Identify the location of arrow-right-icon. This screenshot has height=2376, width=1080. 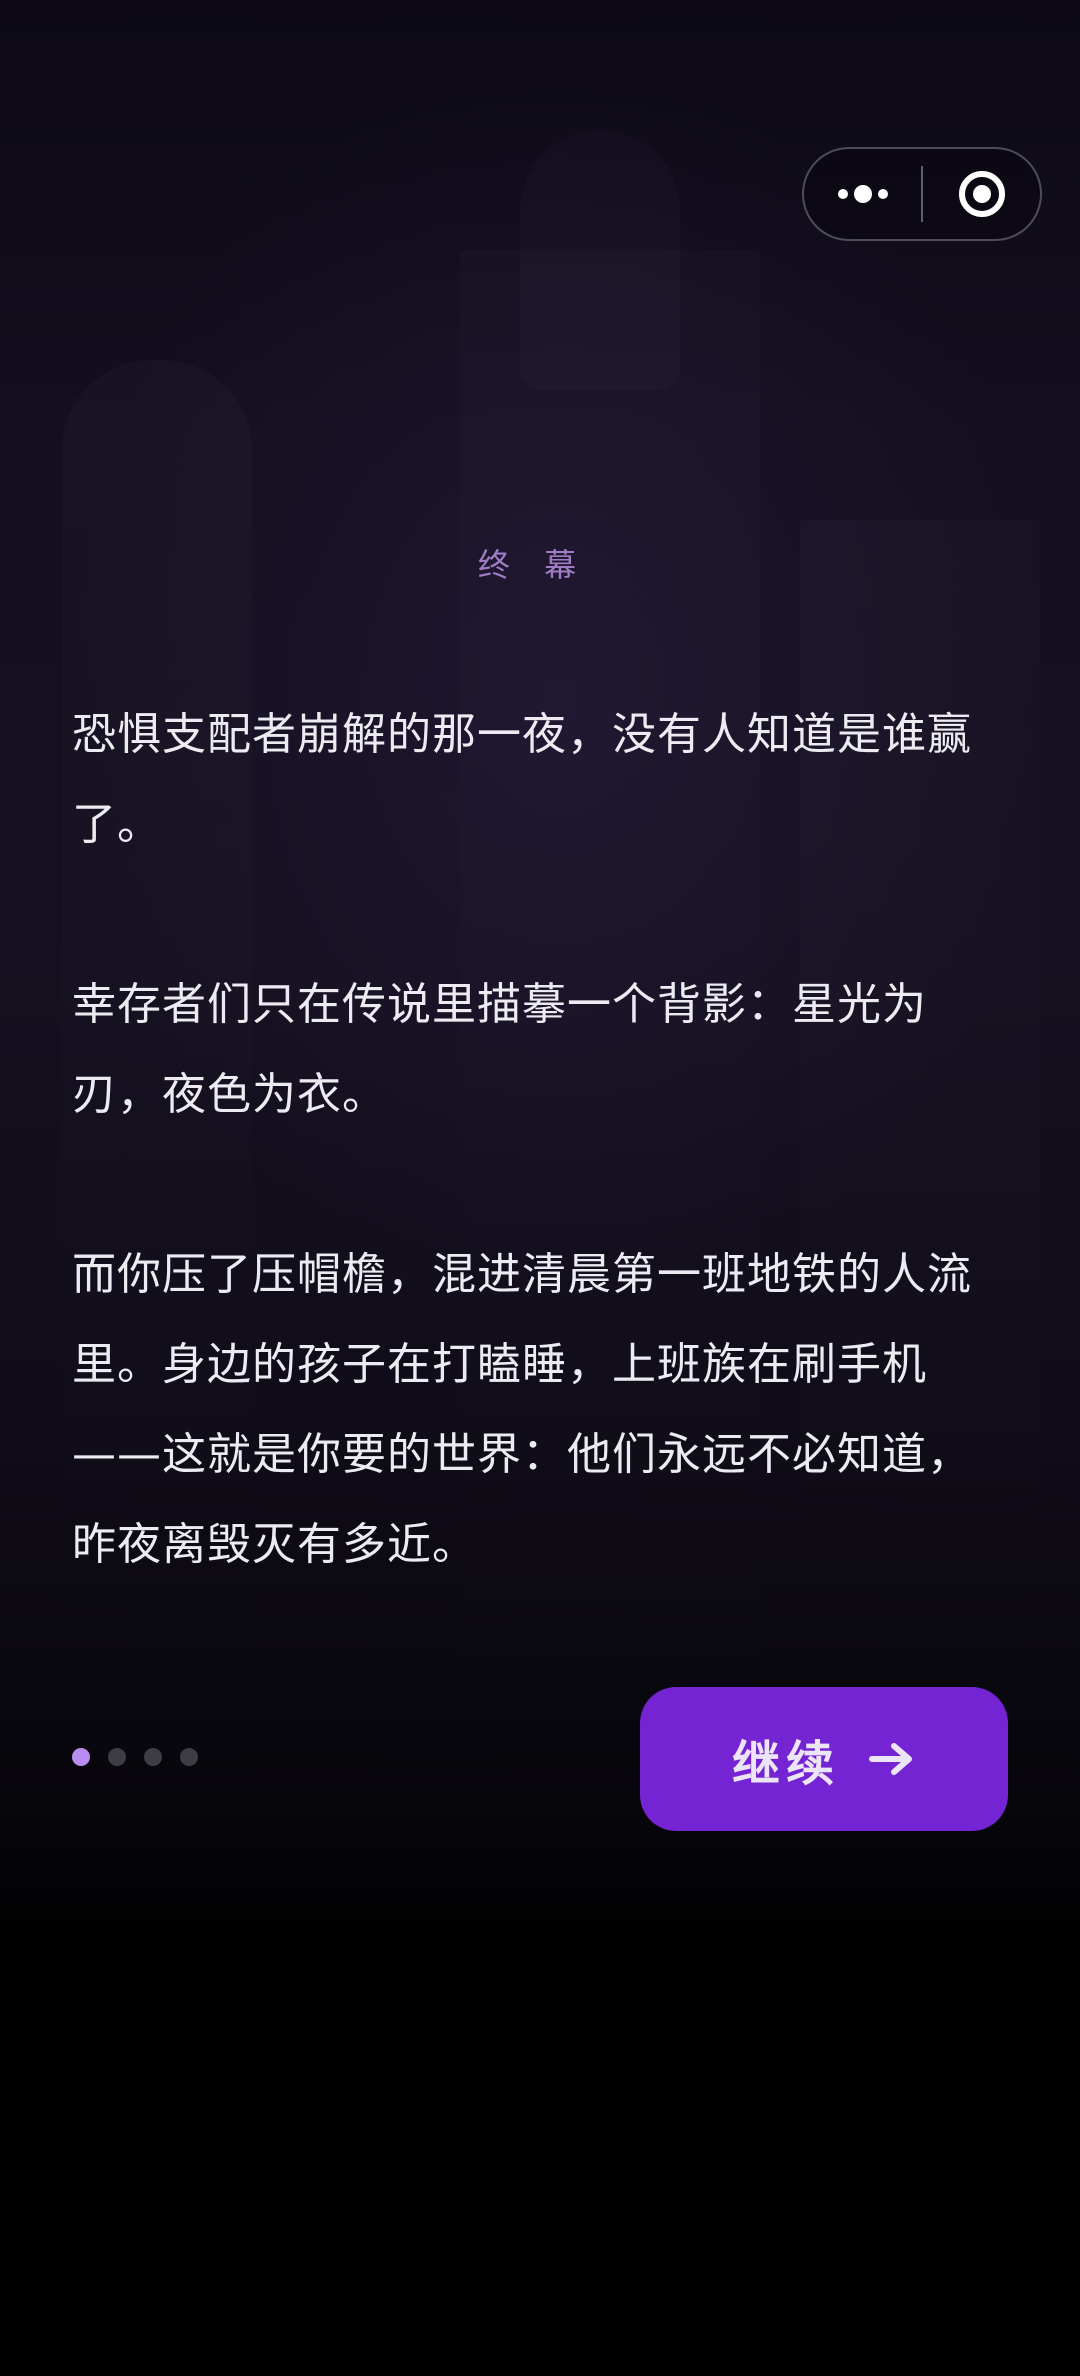
(892, 1759).